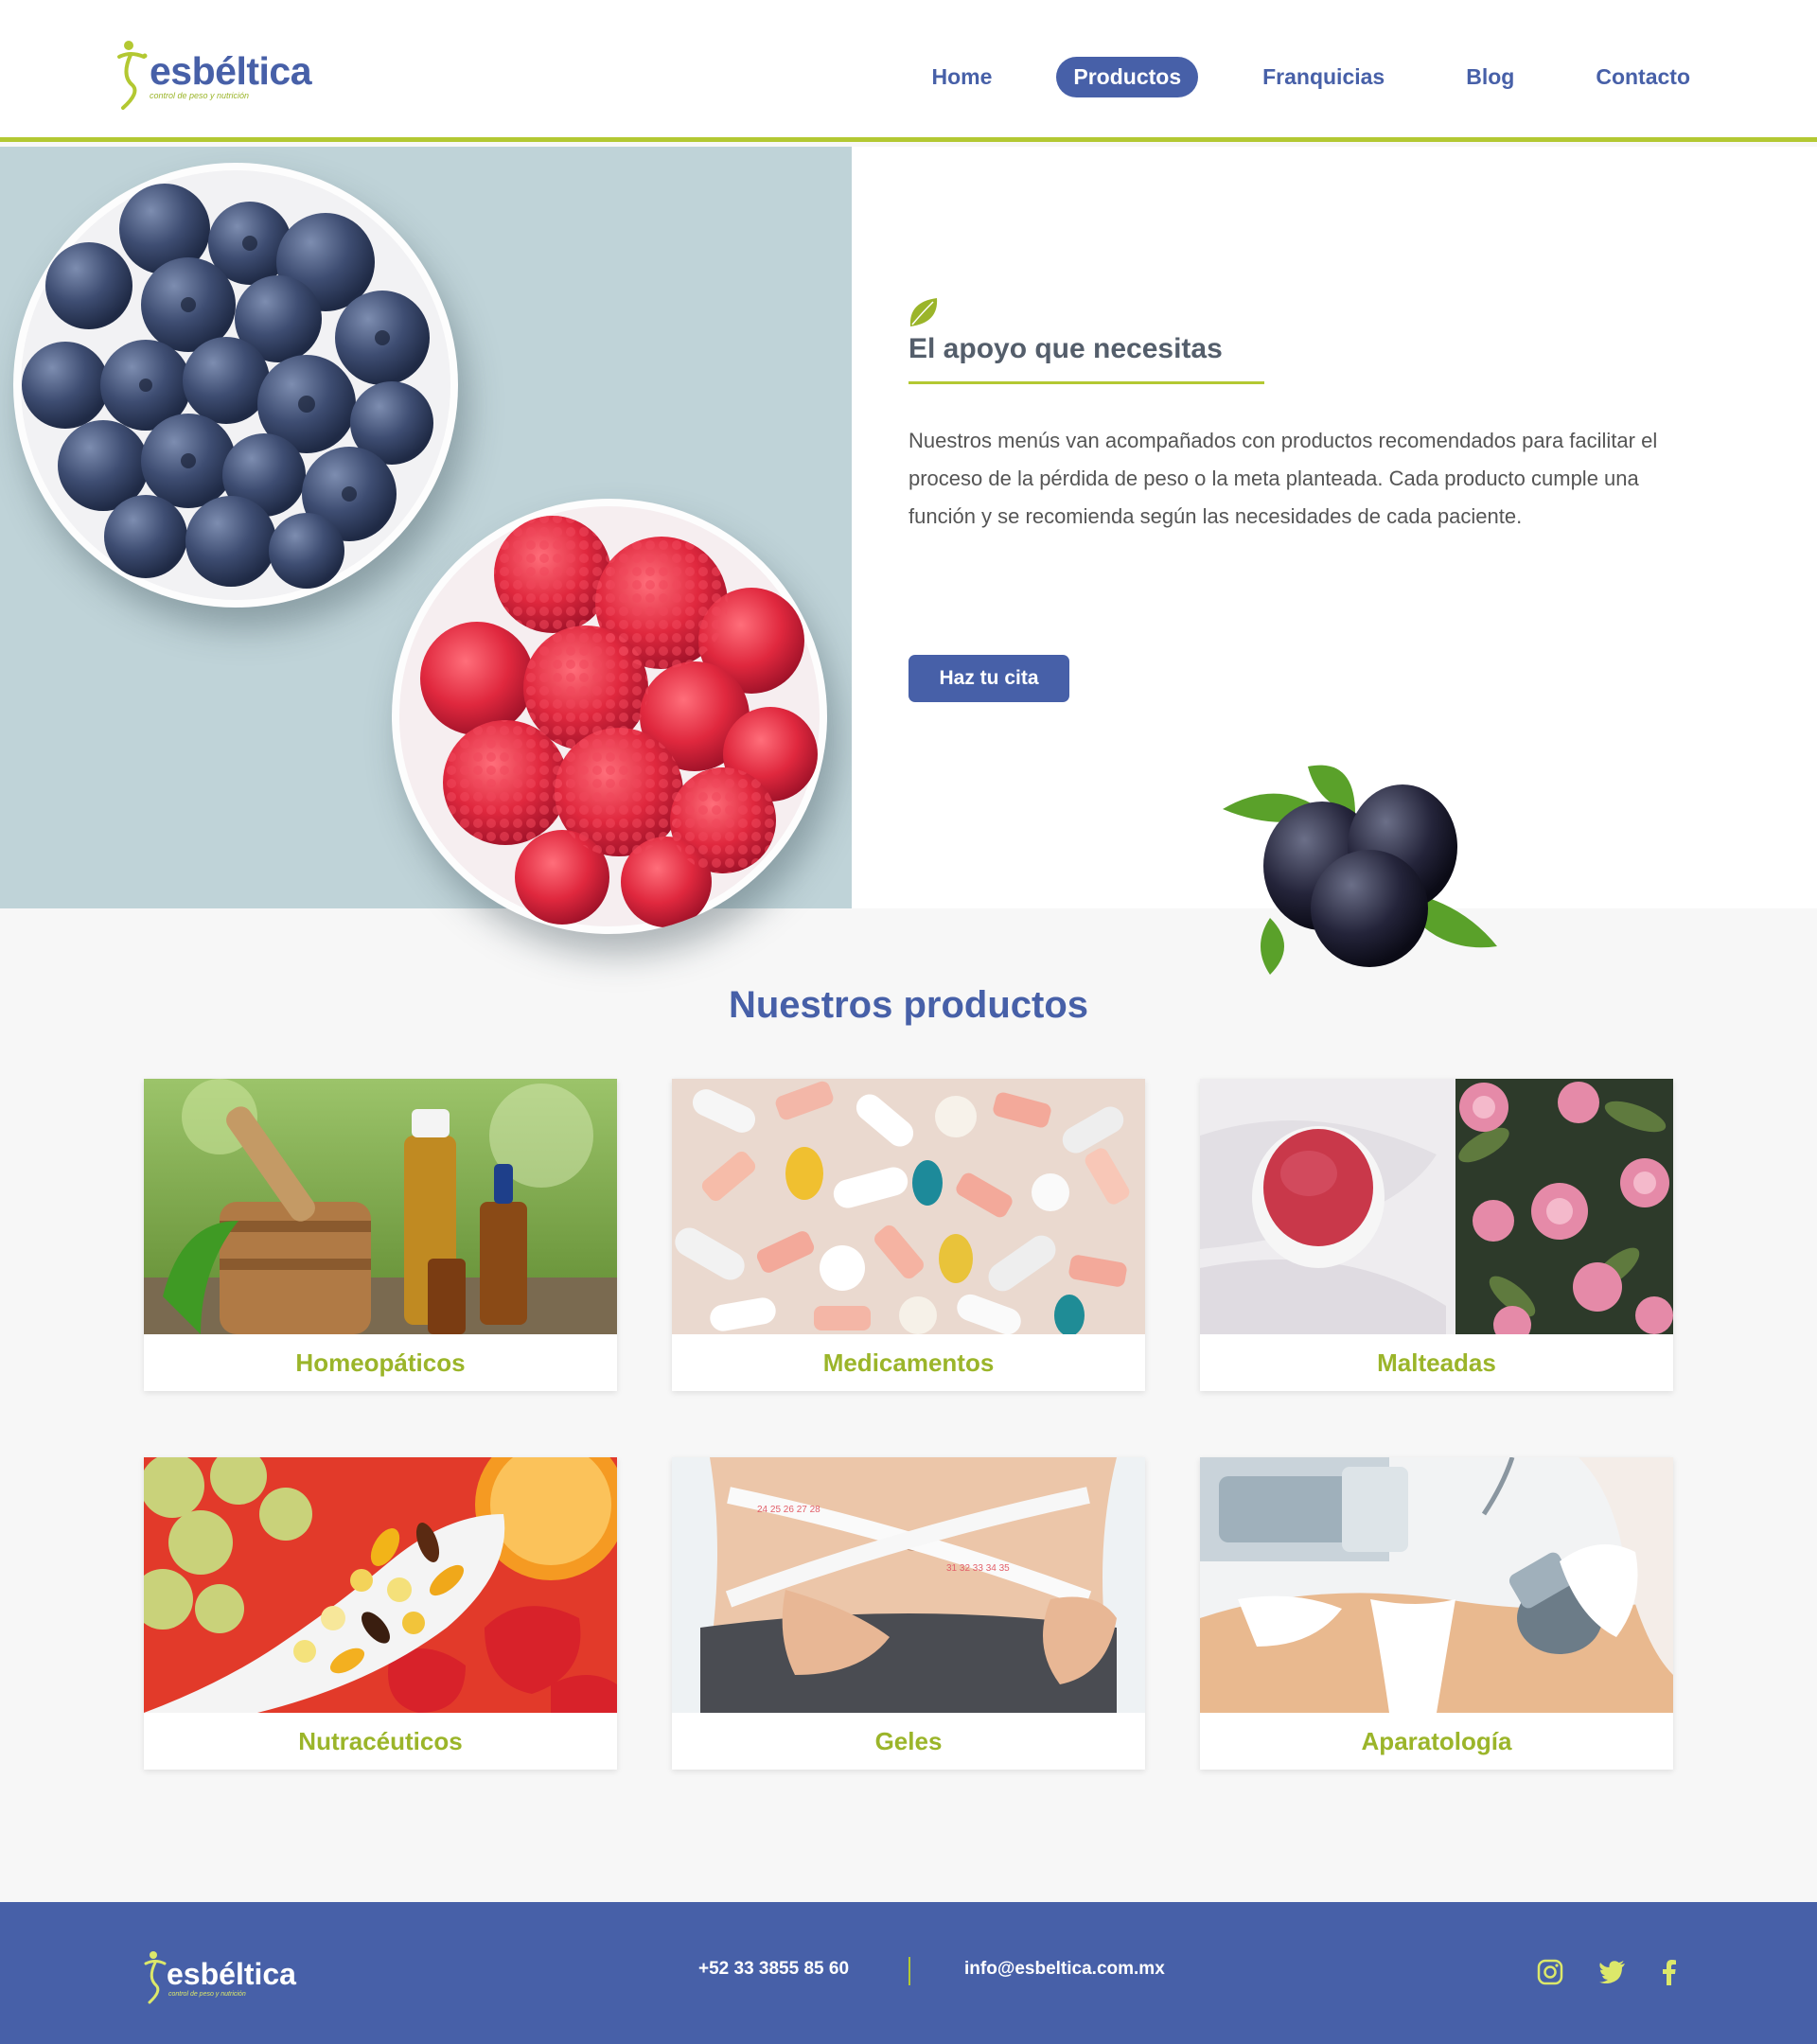 The width and height of the screenshot is (1817, 2044). Describe the element at coordinates (908, 1585) in the screenshot. I see `gel-waist-image: 24 25 26 27 28 31 32 33 34 35` at that location.